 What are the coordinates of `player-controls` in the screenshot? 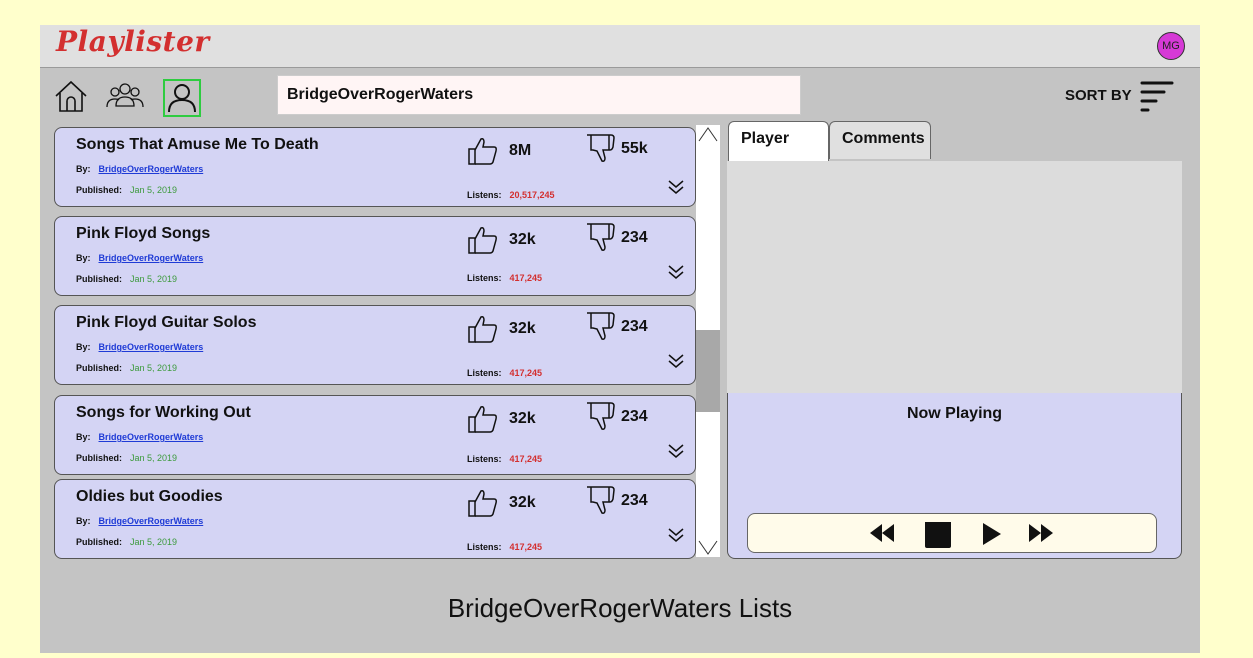 It's located at (952, 533).